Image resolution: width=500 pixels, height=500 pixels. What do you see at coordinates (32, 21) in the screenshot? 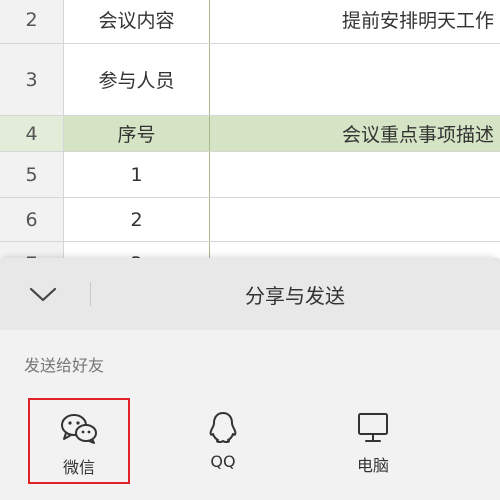
I see `row-number: 2` at bounding box center [32, 21].